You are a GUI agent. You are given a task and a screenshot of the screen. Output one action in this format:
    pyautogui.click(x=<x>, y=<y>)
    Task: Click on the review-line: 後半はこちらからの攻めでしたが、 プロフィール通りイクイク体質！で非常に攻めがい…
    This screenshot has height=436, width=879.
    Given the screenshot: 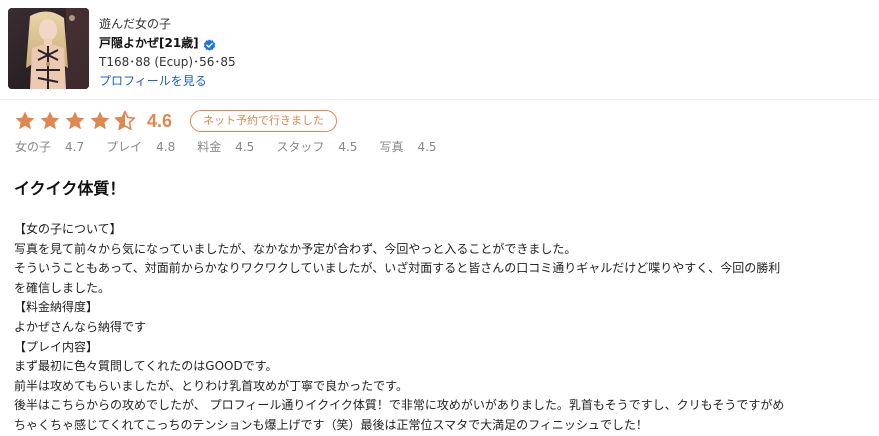 What is the action you would take?
    pyautogui.click(x=399, y=405)
    